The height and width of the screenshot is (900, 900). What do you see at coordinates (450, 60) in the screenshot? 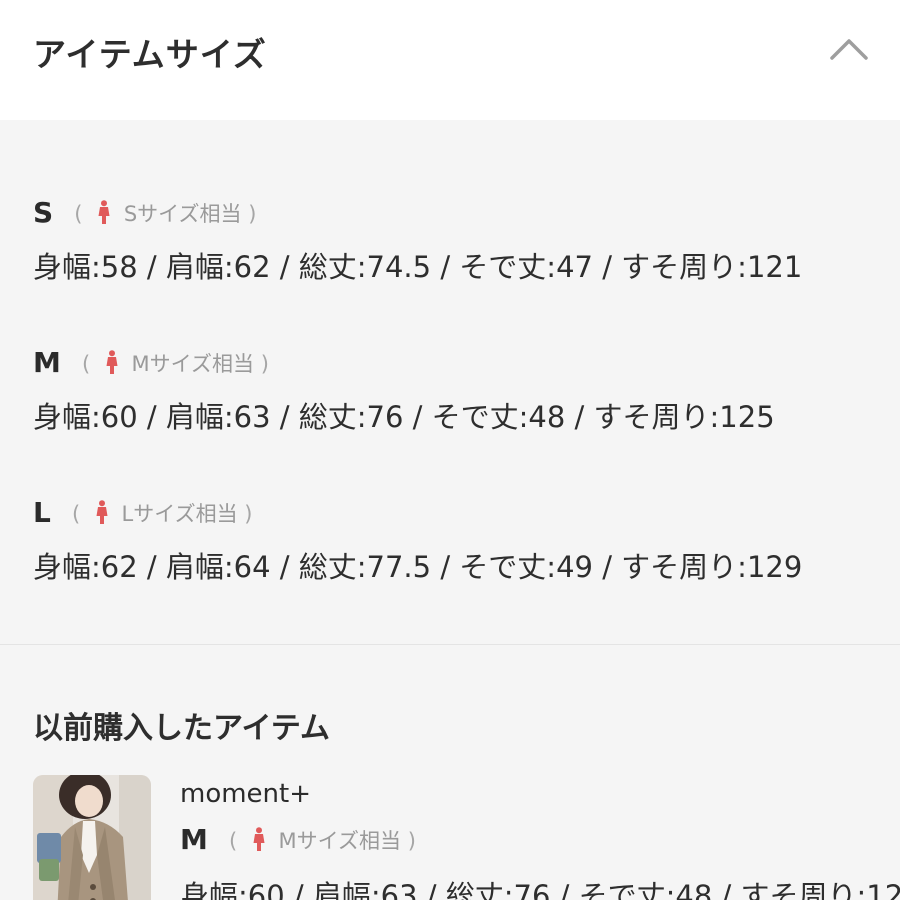
I see `item-size-header: アイテムサイズ` at bounding box center [450, 60].